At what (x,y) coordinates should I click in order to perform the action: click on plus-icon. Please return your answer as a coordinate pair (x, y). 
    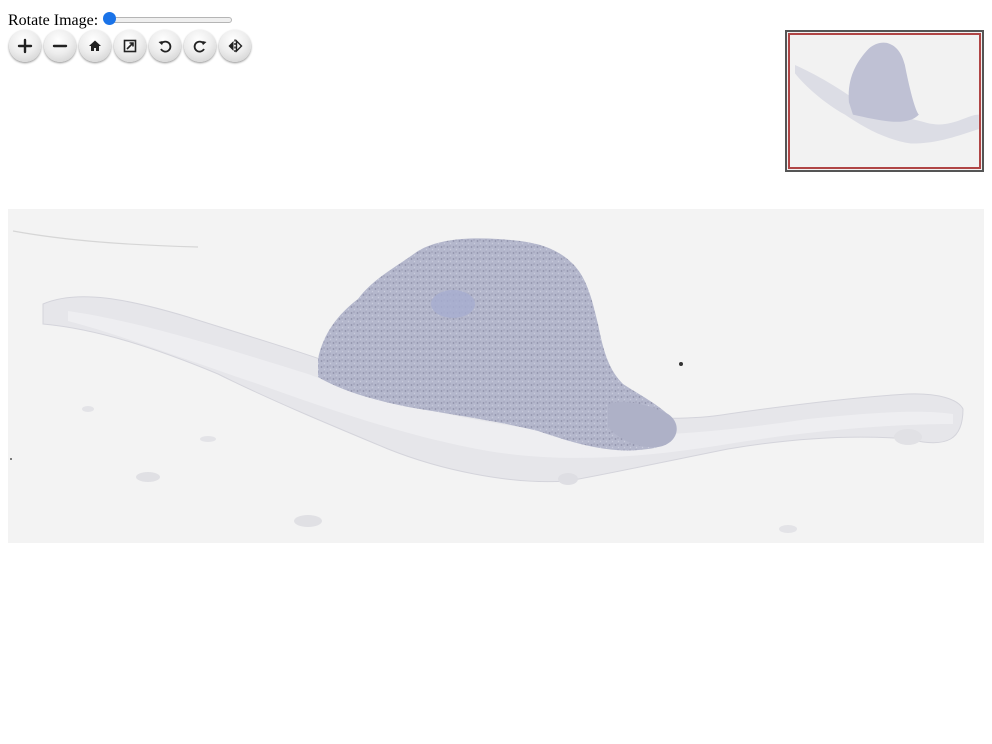
    Looking at the image, I should click on (25, 46).